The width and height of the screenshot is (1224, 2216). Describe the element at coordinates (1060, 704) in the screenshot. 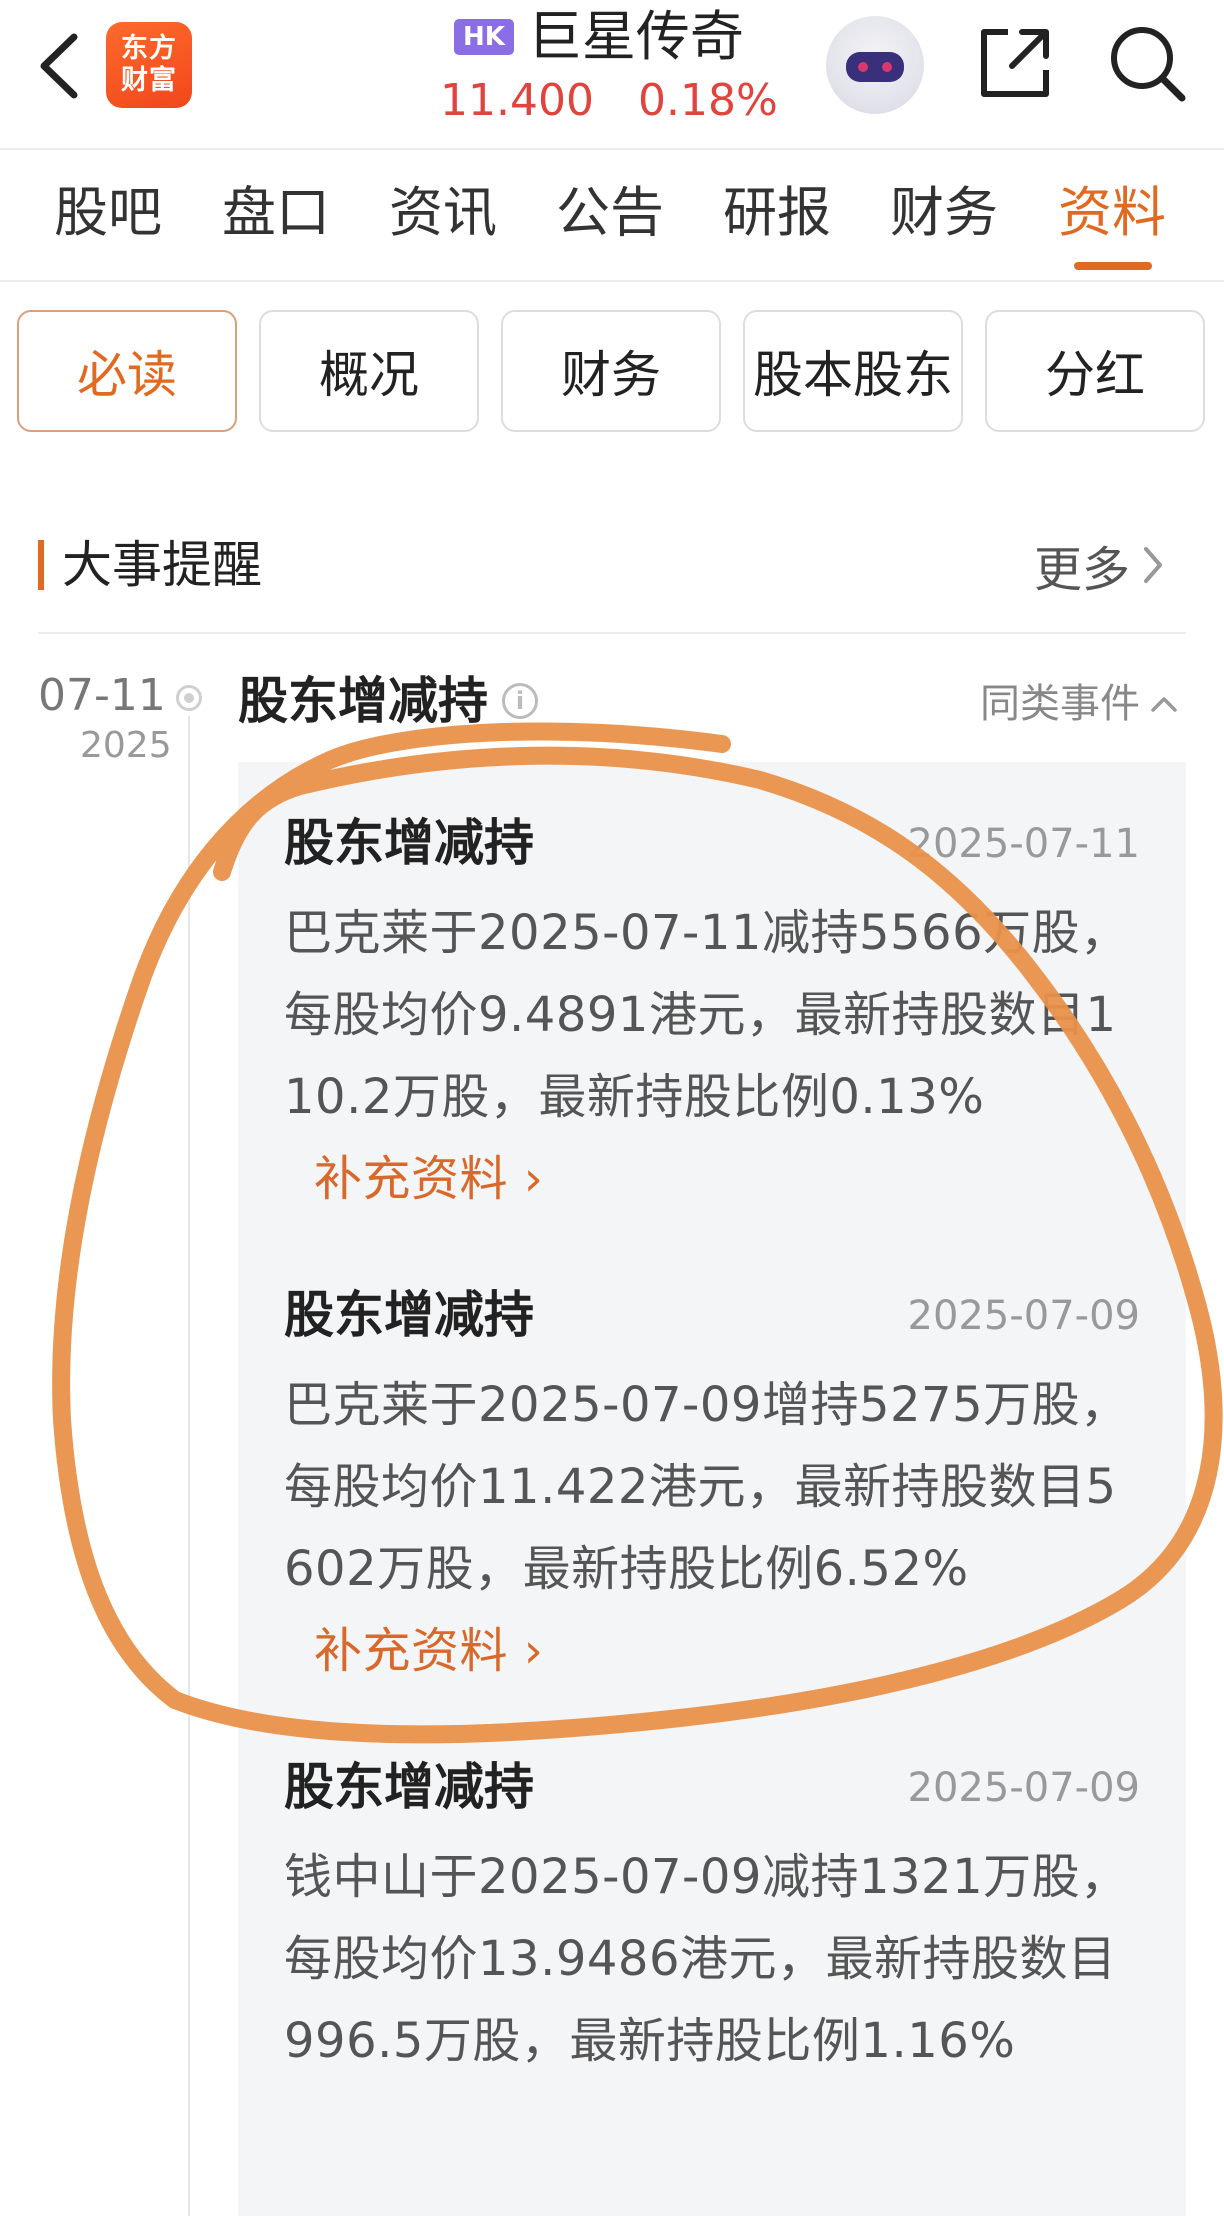

I see `same-type-label: 同类事件` at that location.